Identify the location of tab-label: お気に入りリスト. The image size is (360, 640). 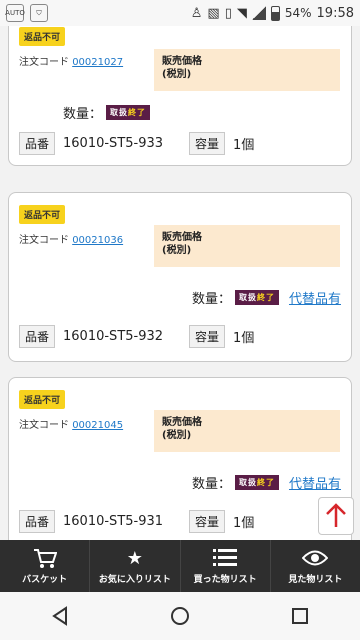
(134, 580).